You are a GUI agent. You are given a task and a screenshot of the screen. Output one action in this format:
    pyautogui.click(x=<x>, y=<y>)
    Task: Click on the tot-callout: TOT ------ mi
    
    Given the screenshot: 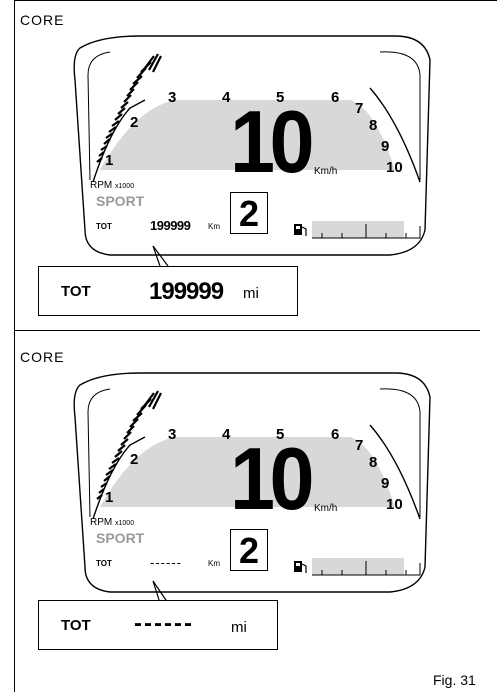 What is the action you would take?
    pyautogui.click(x=158, y=625)
    